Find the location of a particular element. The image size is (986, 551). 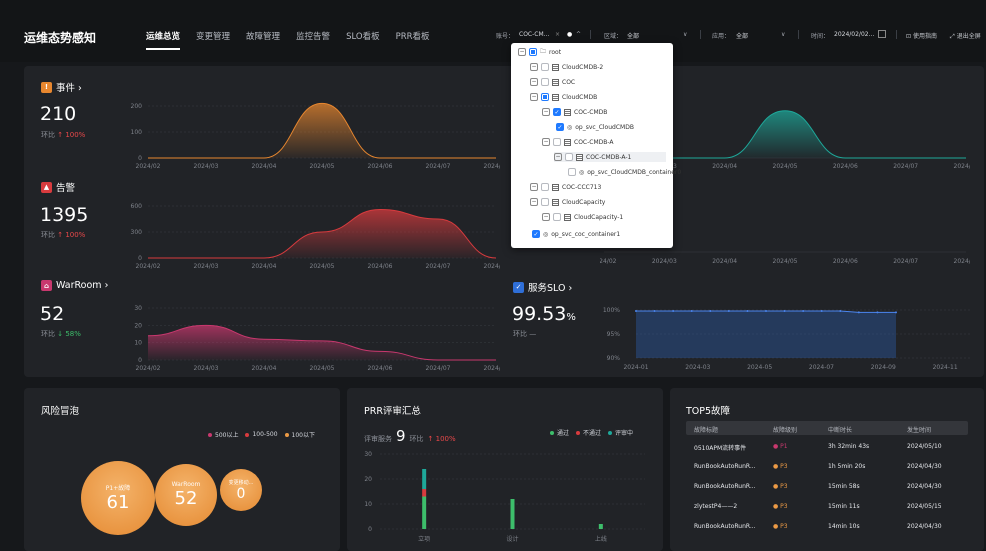

risk-bubble-warroom: WarRoom 52 is located at coordinates (186, 495).